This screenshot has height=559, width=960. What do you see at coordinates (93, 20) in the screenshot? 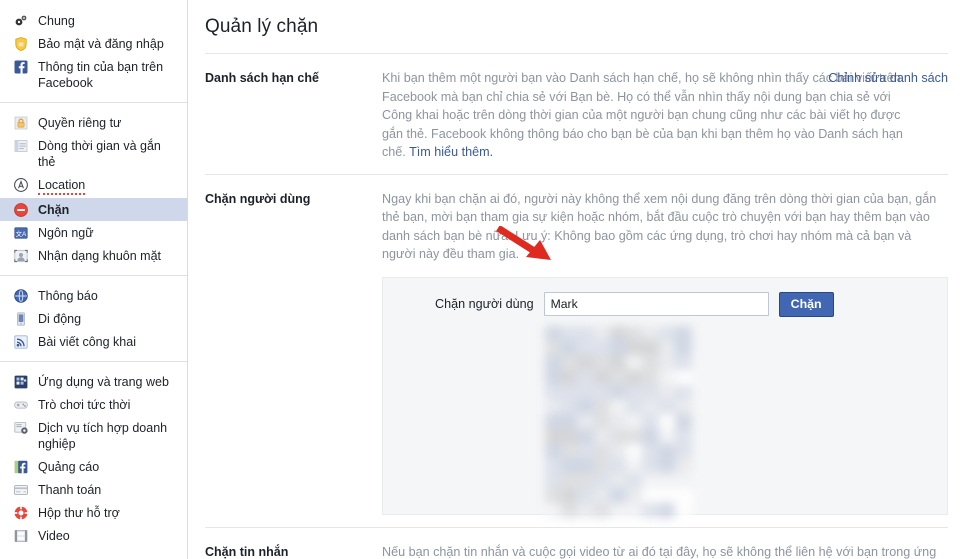
I see `sidebar-item-chung: Chung` at bounding box center [93, 20].